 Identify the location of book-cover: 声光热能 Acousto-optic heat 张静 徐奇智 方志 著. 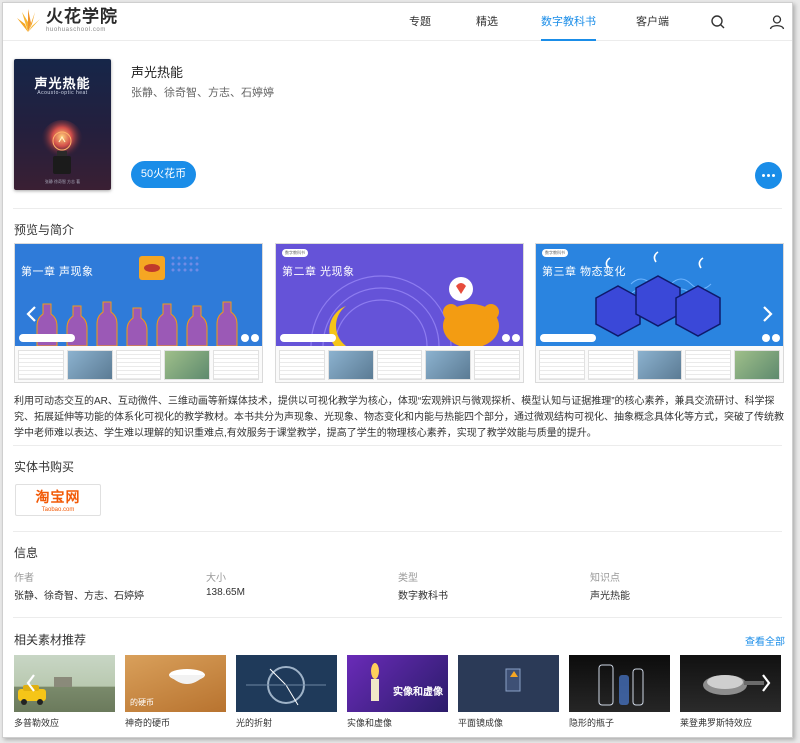
(62, 124).